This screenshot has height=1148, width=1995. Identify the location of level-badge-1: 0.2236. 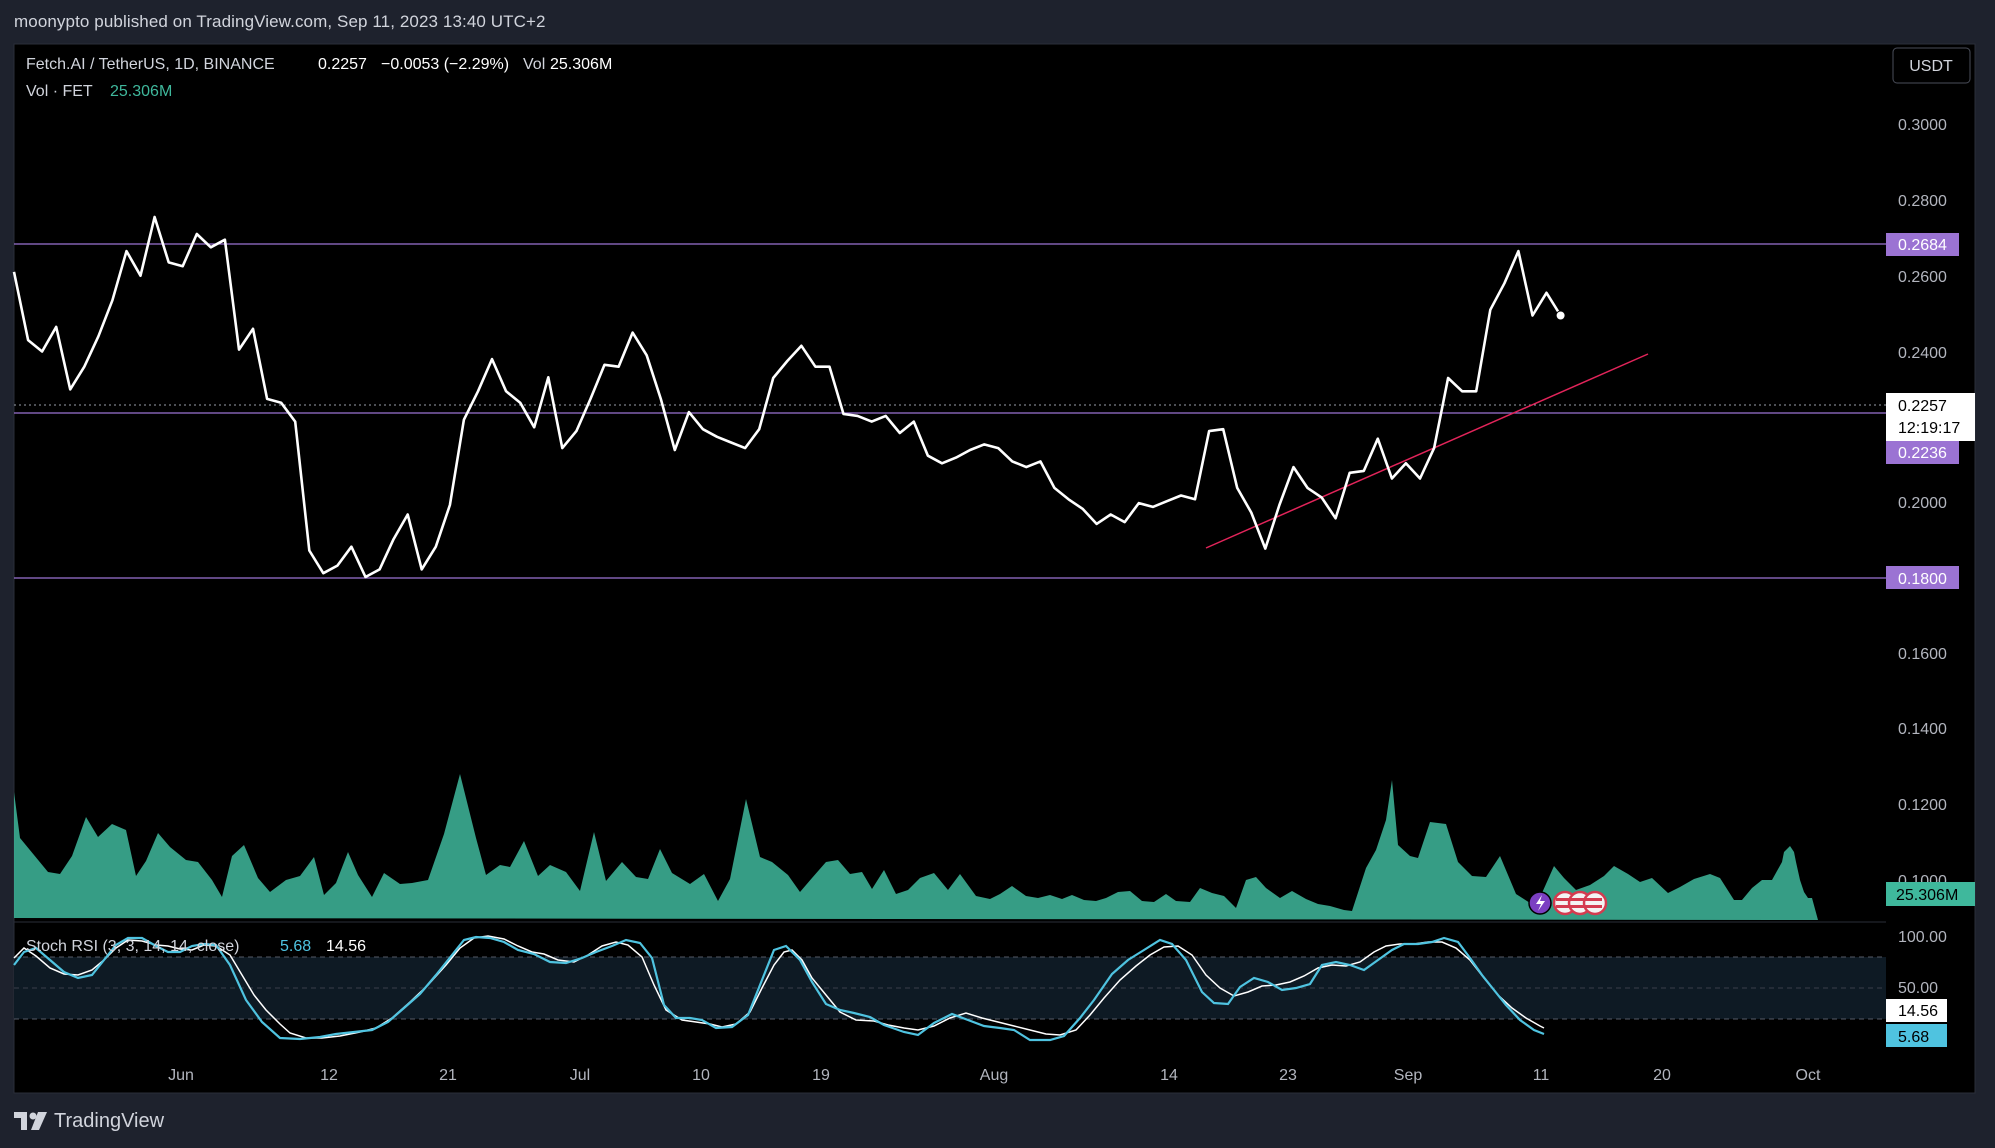
(1922, 452).